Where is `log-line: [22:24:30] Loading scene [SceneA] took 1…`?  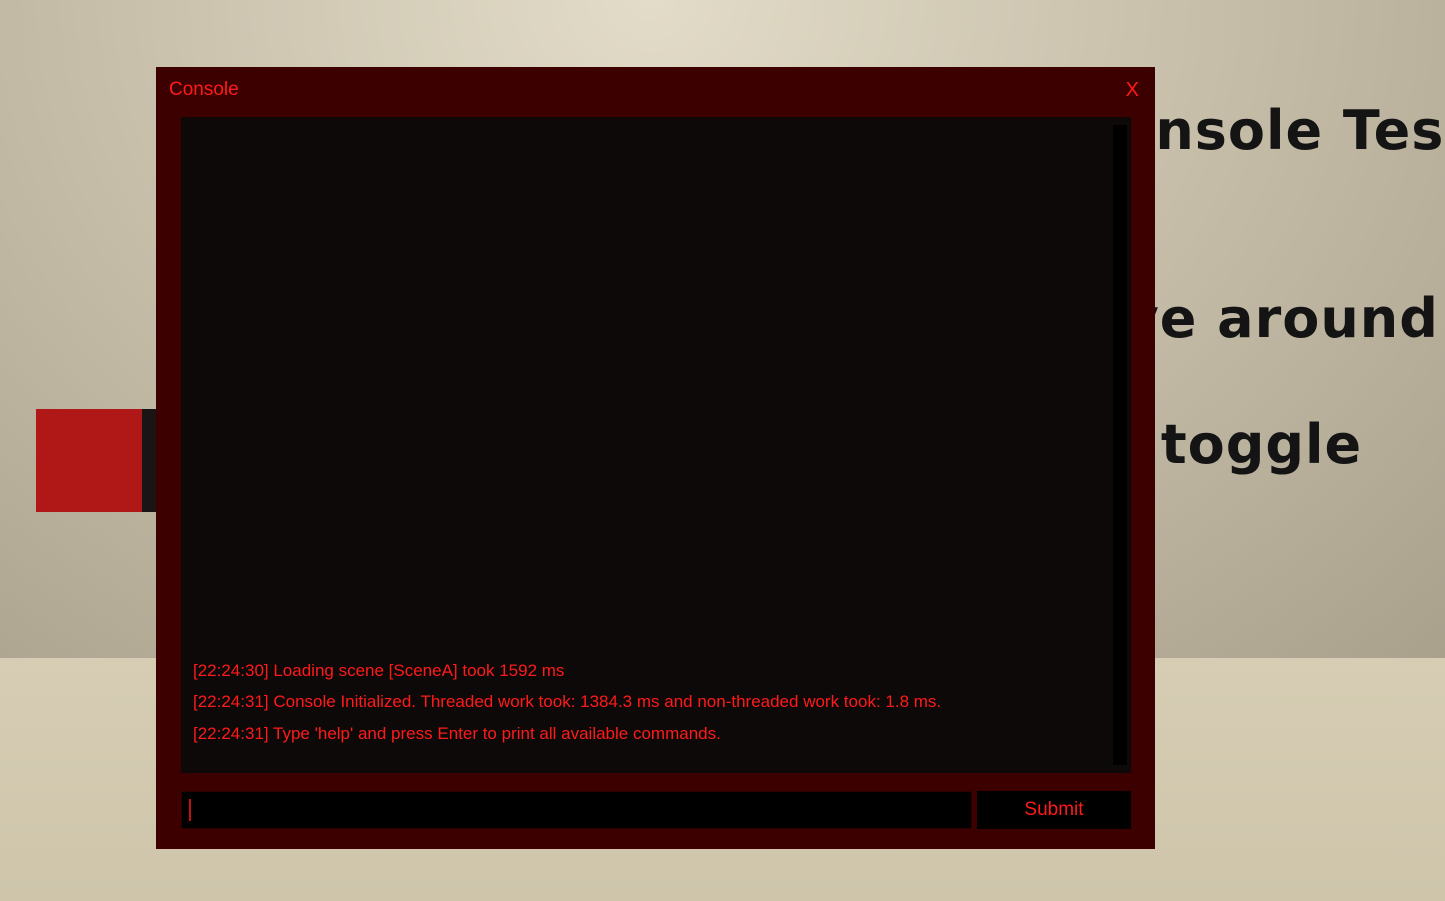 log-line: [22:24:30] Loading scene [SceneA] took 1… is located at coordinates (379, 670).